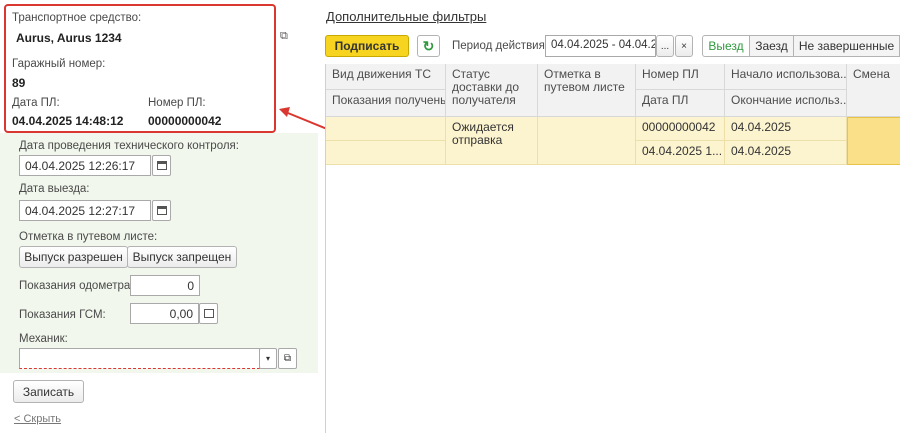 This screenshot has height=433, width=900. Describe the element at coordinates (19, 83) in the screenshot. I see `garage-value: 89` at that location.